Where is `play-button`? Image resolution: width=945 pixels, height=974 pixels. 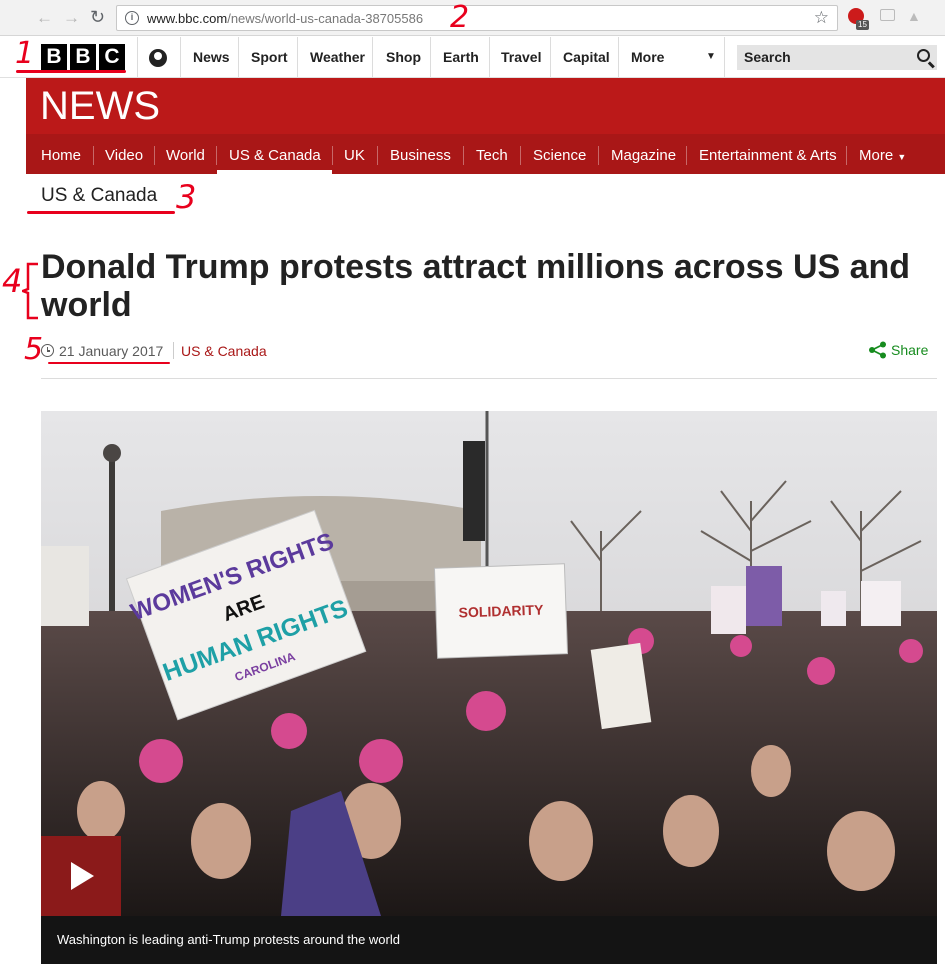 play-button is located at coordinates (81, 876).